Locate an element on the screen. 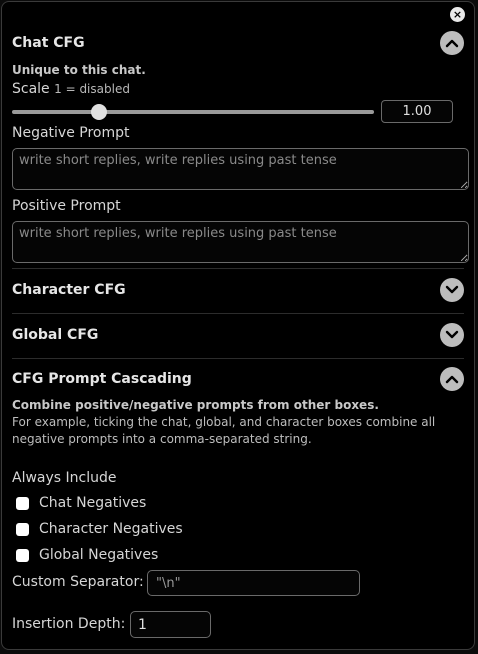  scale-label-text: Scale is located at coordinates (31, 89).